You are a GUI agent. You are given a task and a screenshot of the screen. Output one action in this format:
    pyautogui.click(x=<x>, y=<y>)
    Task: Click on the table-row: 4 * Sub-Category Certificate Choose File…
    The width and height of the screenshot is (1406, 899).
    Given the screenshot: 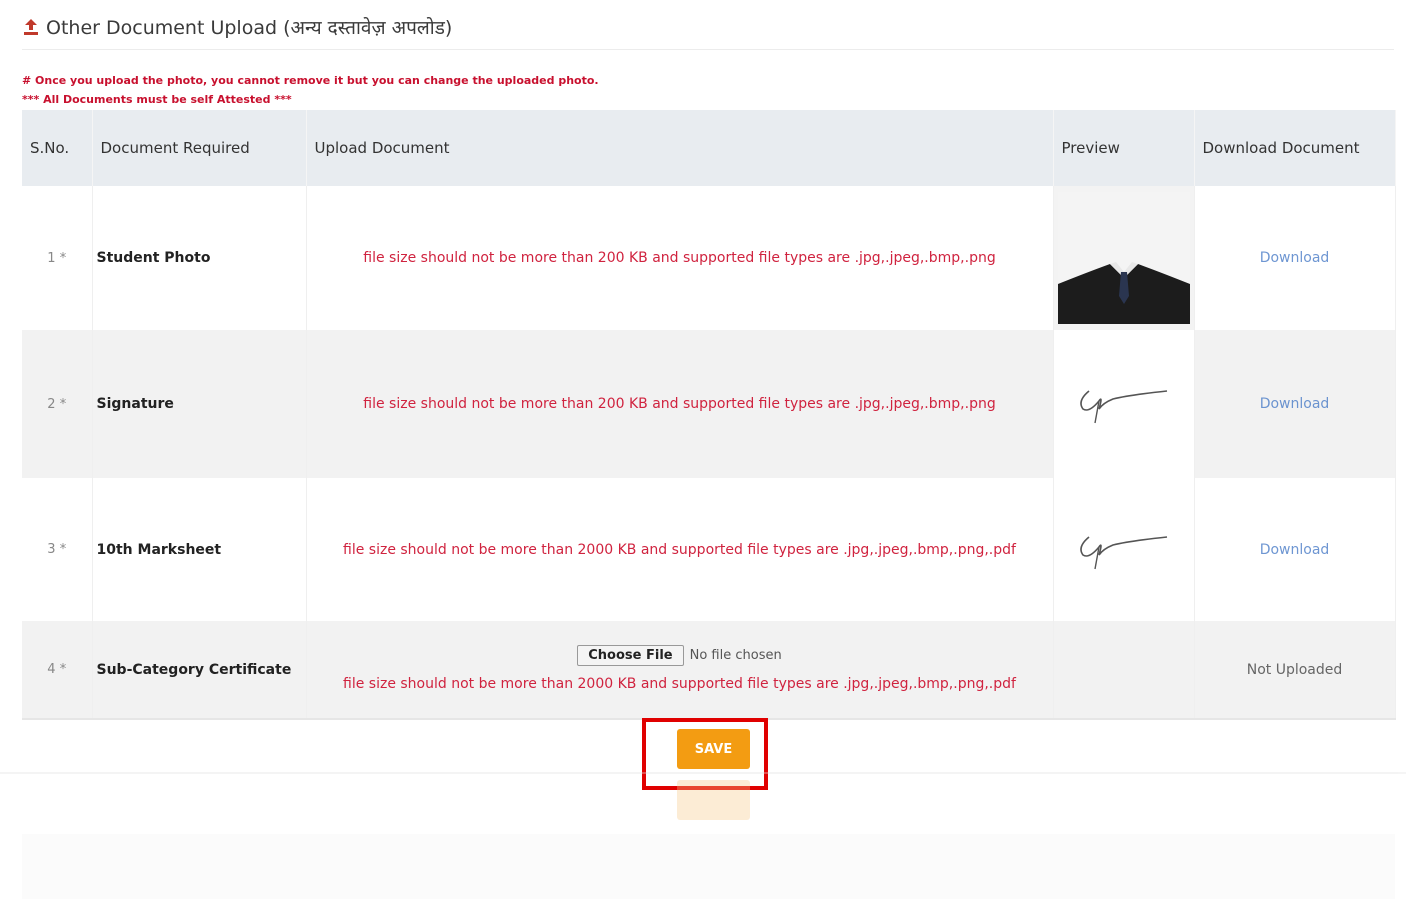 What is the action you would take?
    pyautogui.click(x=709, y=670)
    